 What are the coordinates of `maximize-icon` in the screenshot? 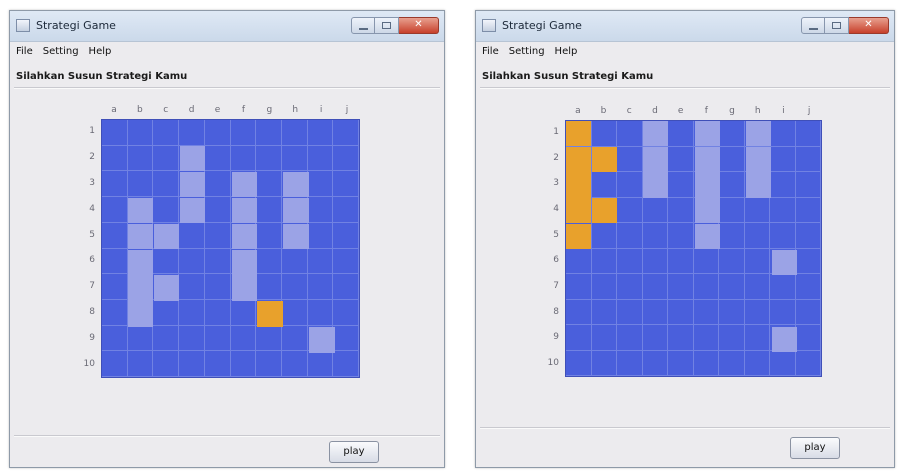 It's located at (837, 25).